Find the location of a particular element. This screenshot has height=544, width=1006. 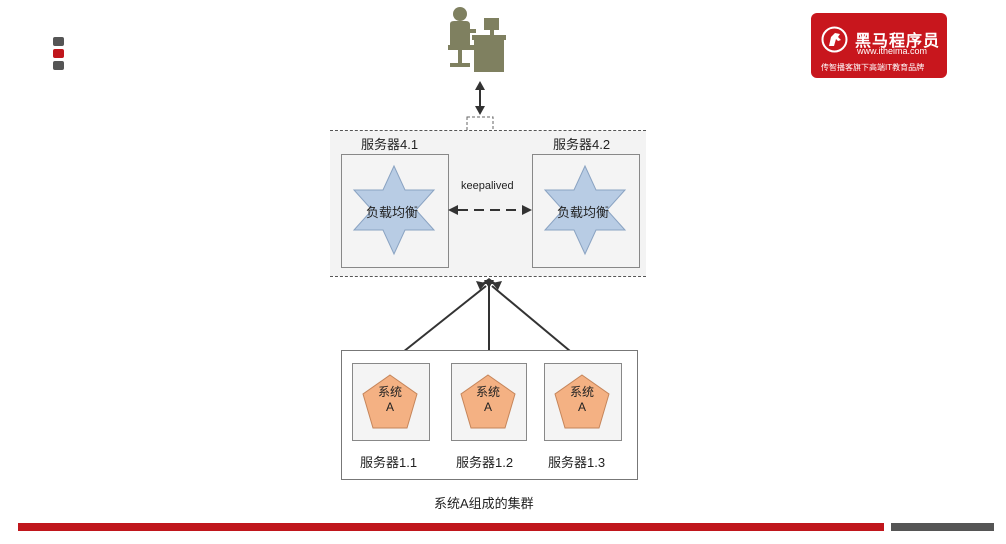

zone-top-border is located at coordinates (488, 130).